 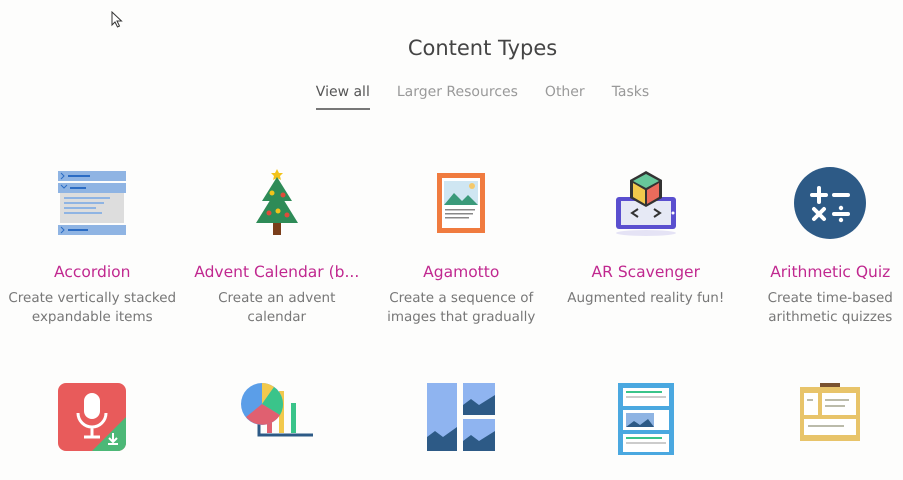 What do you see at coordinates (631, 95) in the screenshot?
I see `filter-tab: Tasks` at bounding box center [631, 95].